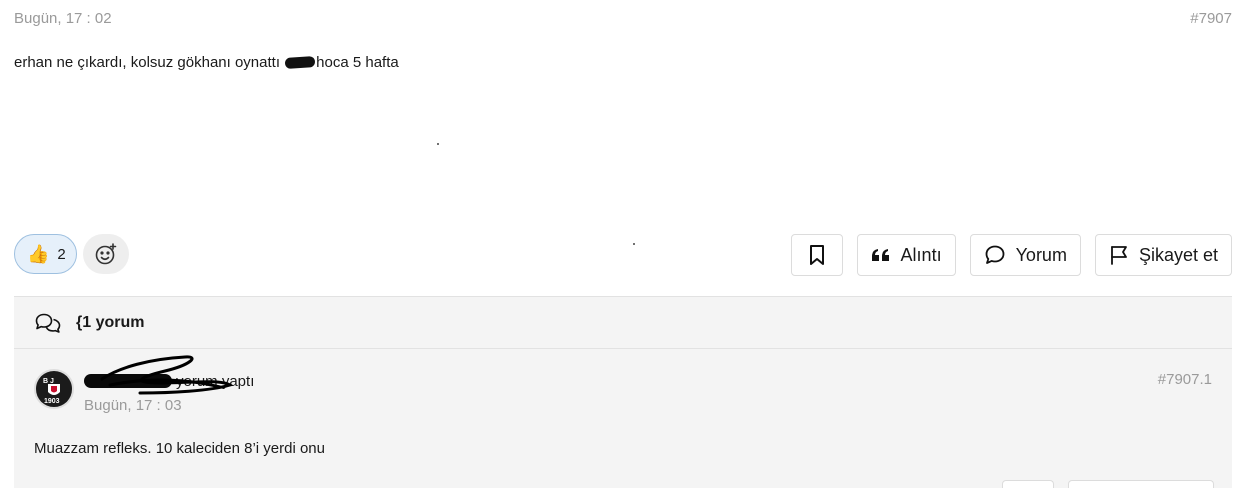 The image size is (1248, 488). Describe the element at coordinates (1211, 18) in the screenshot. I see `post-id: #7907` at that location.